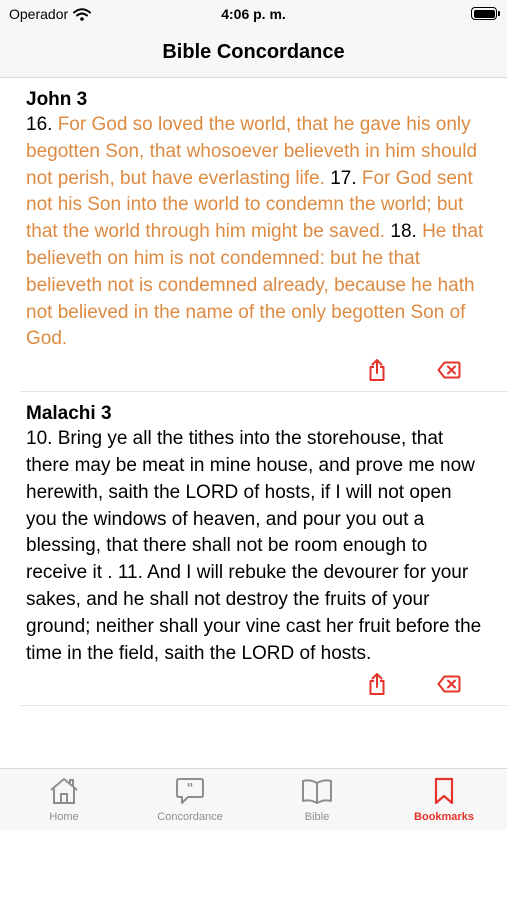 The height and width of the screenshot is (900, 507). I want to click on tab-bar: Home " Concordance Bible Bookmarks, so click(253, 799).